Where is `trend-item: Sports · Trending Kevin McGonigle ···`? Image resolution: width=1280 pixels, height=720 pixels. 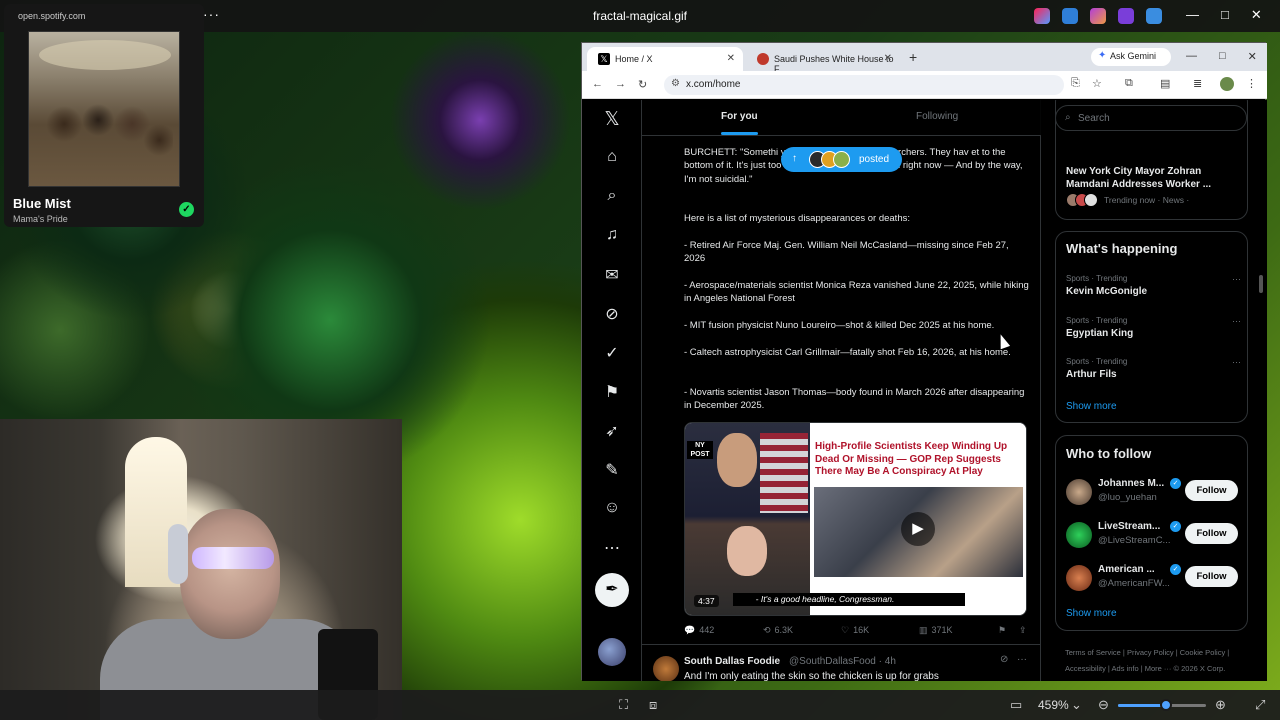
trend-item: Sports · Trending Kevin McGonigle ··· is located at coordinates (1153, 285).